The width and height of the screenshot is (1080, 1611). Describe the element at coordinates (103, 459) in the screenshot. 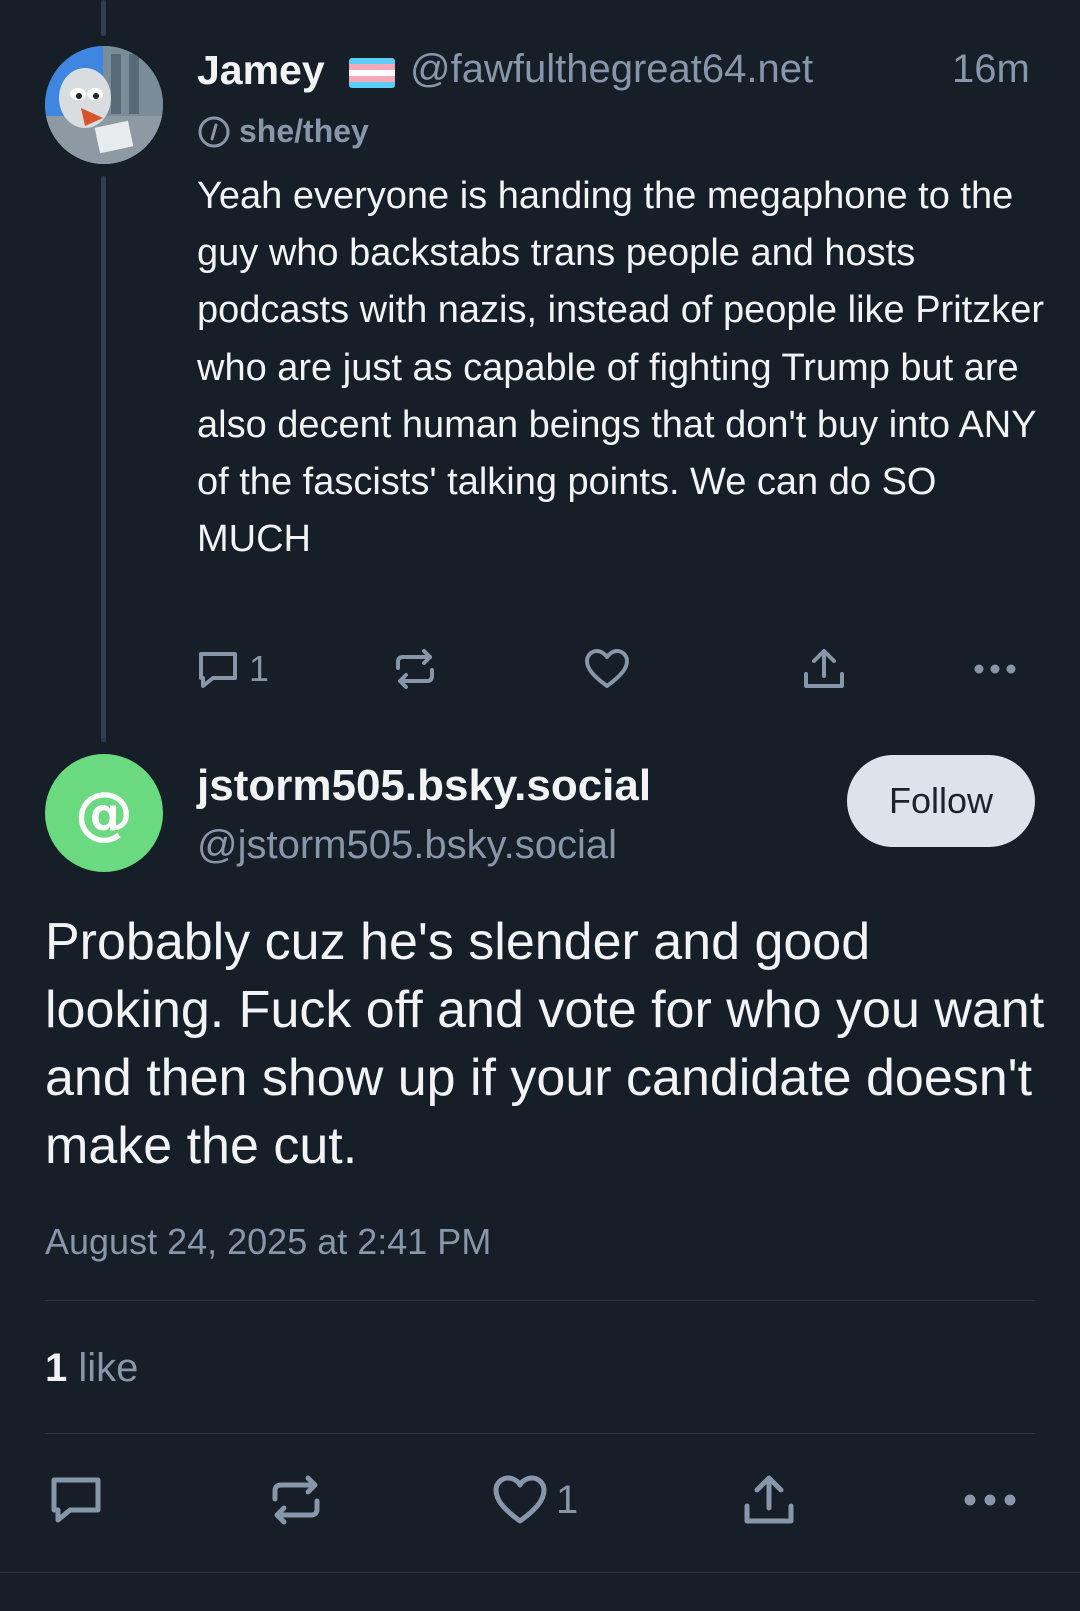

I see `thread-line` at that location.